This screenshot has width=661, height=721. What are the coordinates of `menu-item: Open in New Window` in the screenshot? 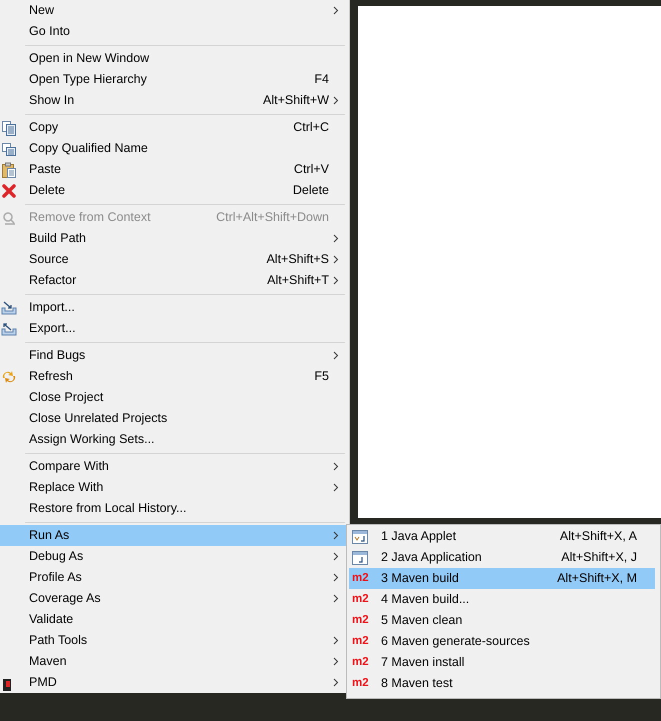 It's located at (174, 58).